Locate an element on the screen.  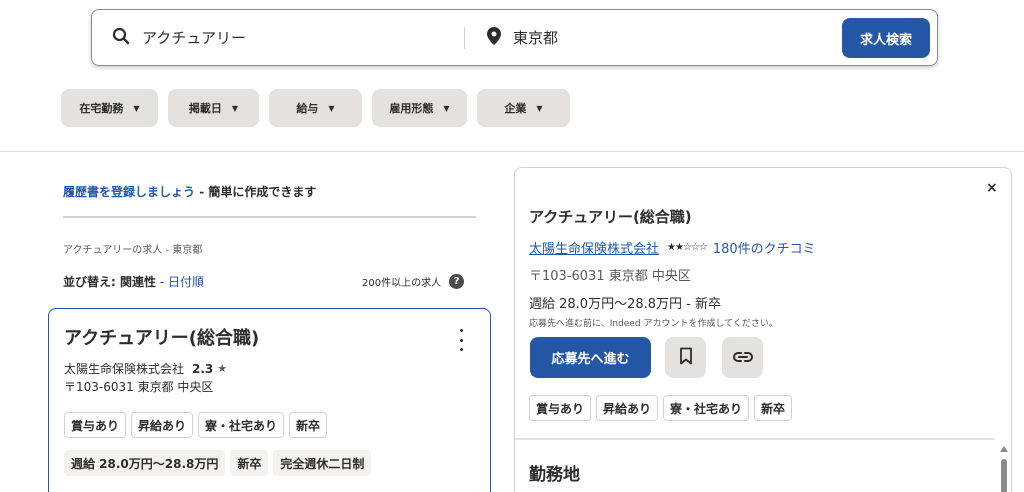
filter-remote: 在宅勤務 ▼ is located at coordinates (109, 108).